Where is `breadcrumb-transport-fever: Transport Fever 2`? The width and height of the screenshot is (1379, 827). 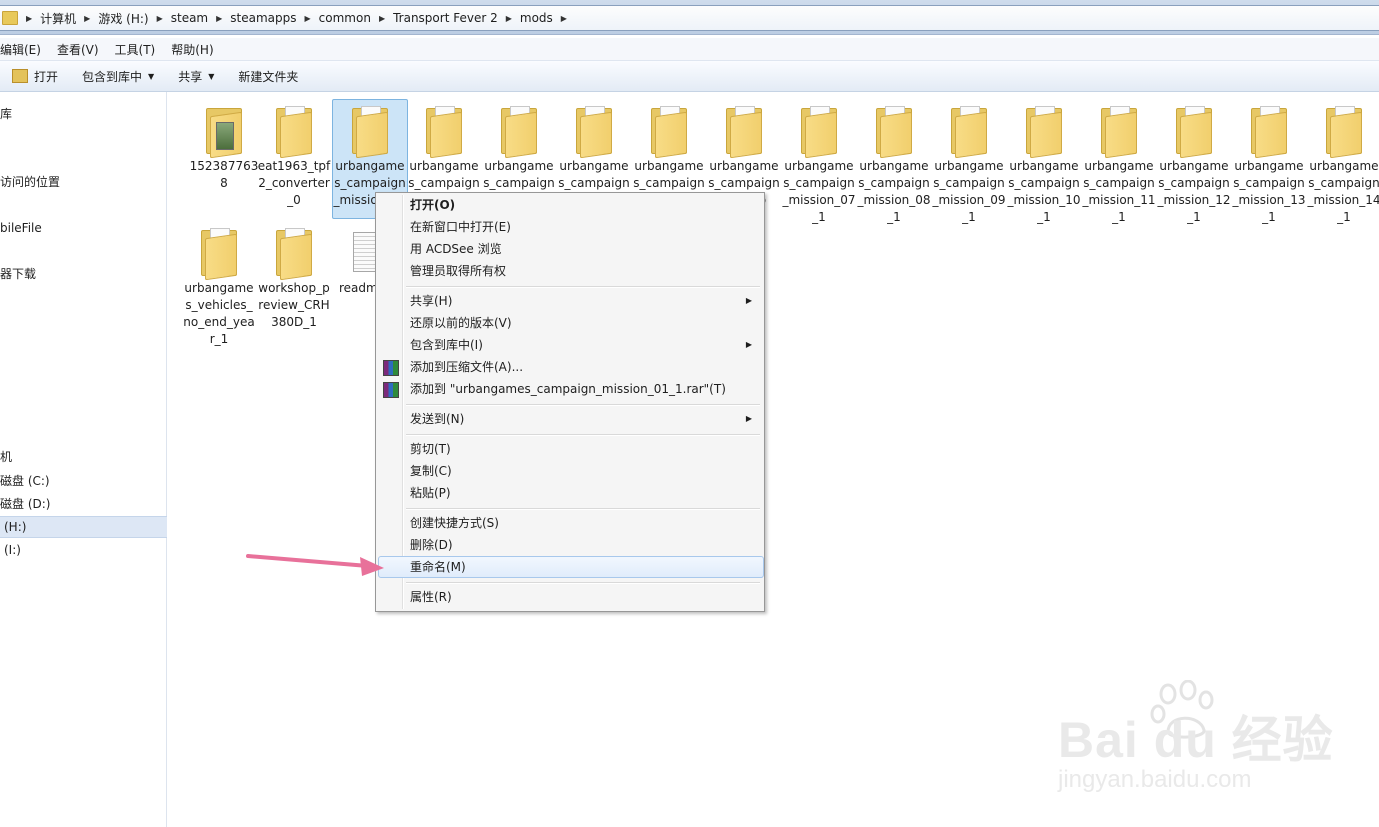 breadcrumb-transport-fever: Transport Fever 2 is located at coordinates (445, 18).